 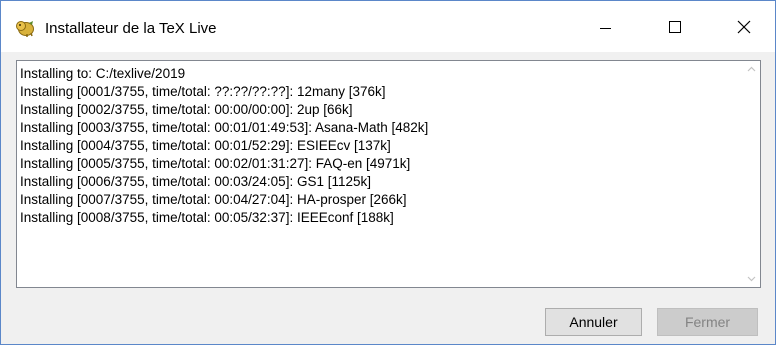 I want to click on scroll-down-icon, so click(x=751, y=278).